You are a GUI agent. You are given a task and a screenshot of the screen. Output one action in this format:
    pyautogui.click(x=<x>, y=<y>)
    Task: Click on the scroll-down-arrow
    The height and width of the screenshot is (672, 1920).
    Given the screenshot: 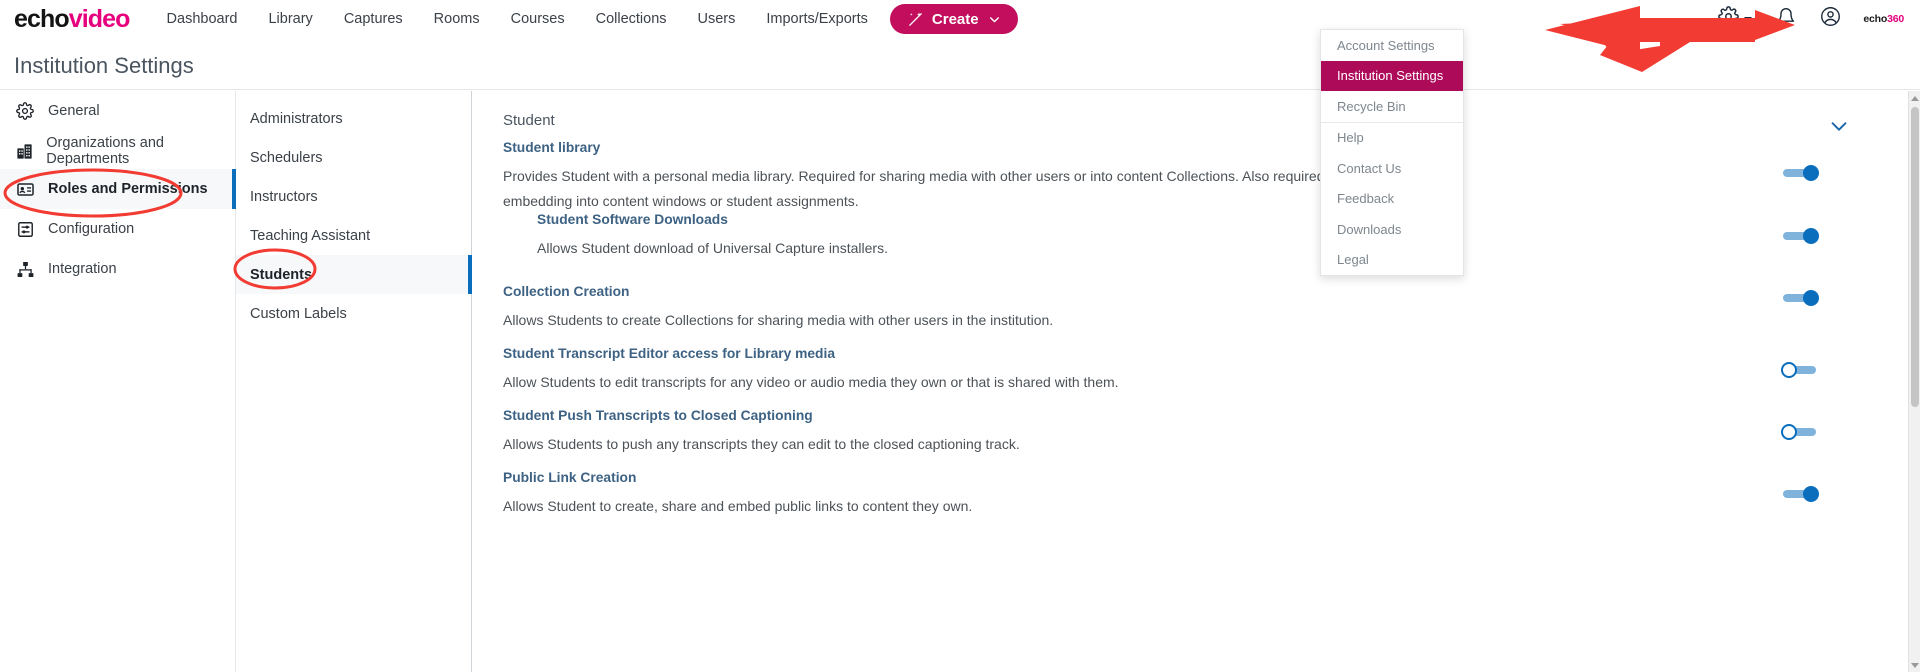 What is the action you would take?
    pyautogui.click(x=1915, y=665)
    